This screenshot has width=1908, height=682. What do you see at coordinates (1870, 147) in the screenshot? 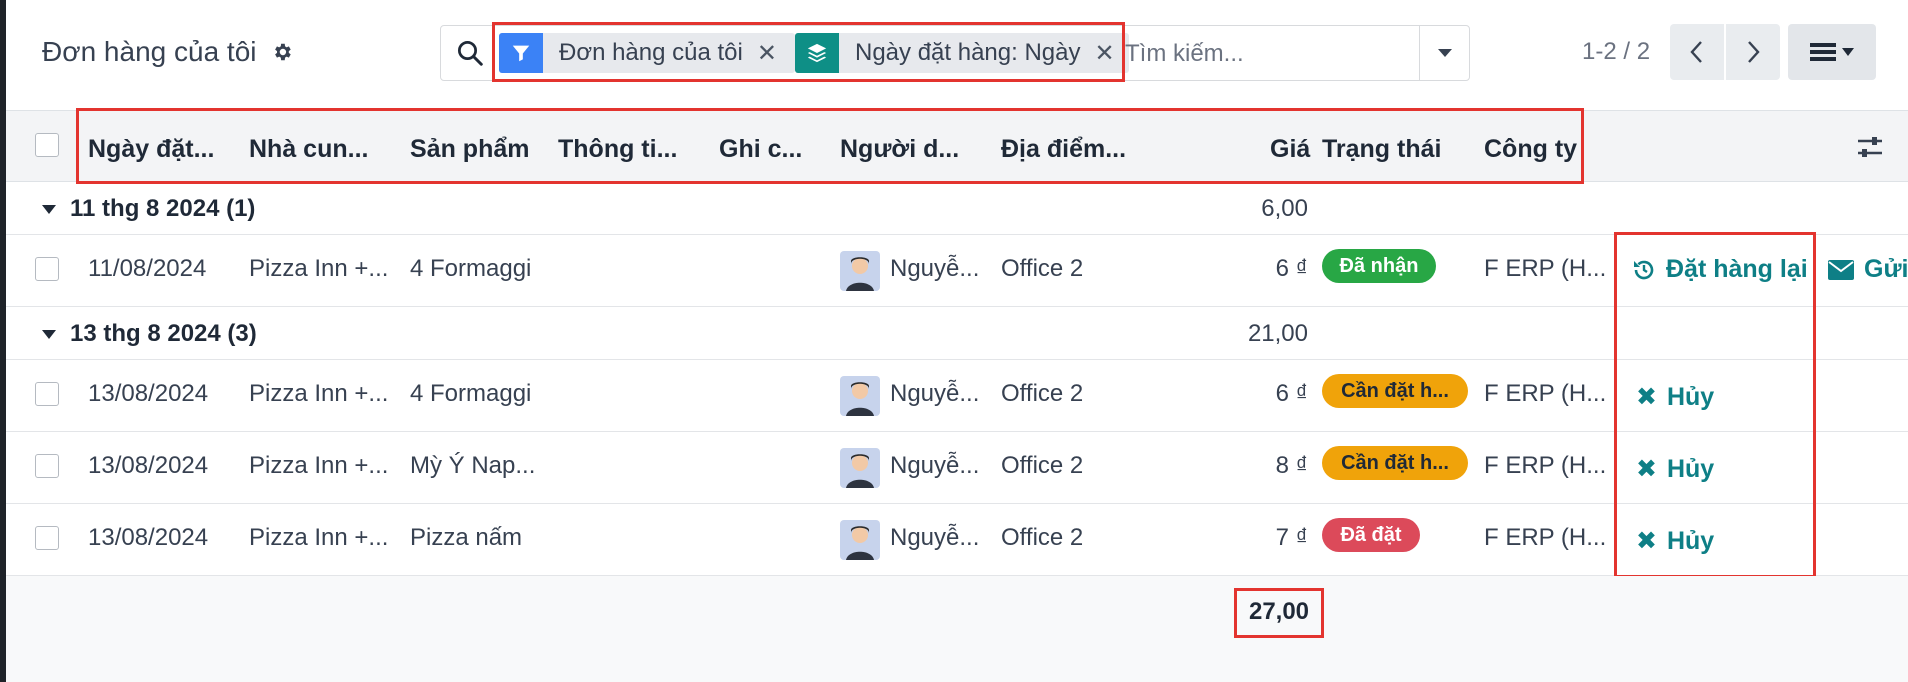
I see `column-options-icon` at bounding box center [1870, 147].